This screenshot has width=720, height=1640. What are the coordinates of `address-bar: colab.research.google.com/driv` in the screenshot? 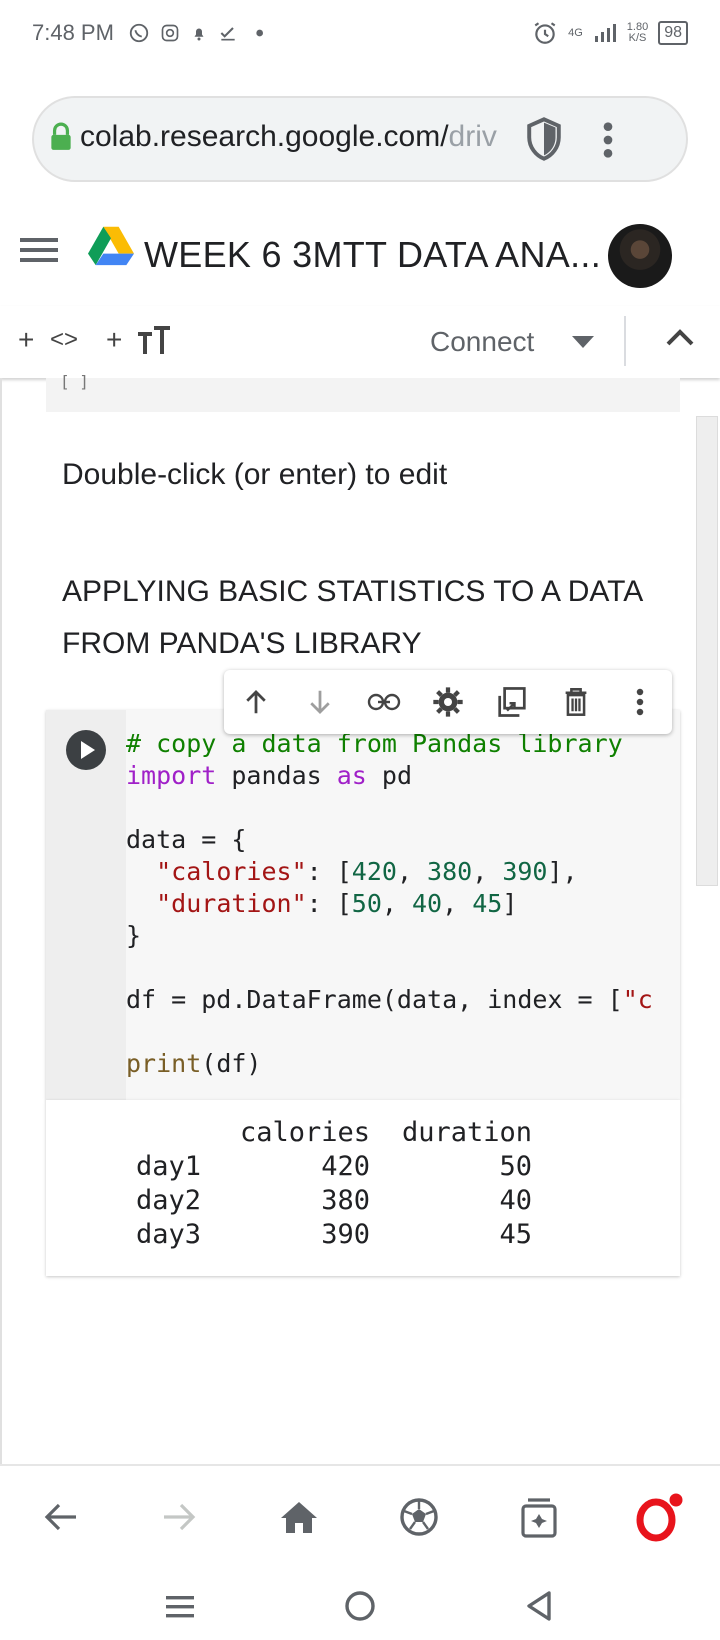 It's located at (360, 139).